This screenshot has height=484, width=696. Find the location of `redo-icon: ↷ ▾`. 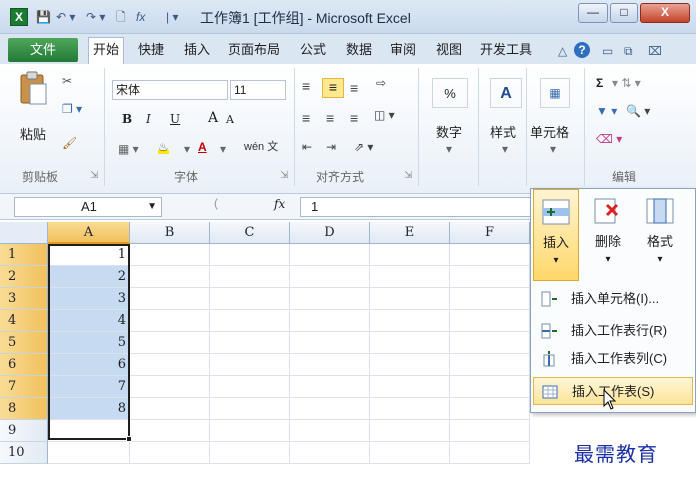

redo-icon: ↷ ▾ is located at coordinates (95, 17).